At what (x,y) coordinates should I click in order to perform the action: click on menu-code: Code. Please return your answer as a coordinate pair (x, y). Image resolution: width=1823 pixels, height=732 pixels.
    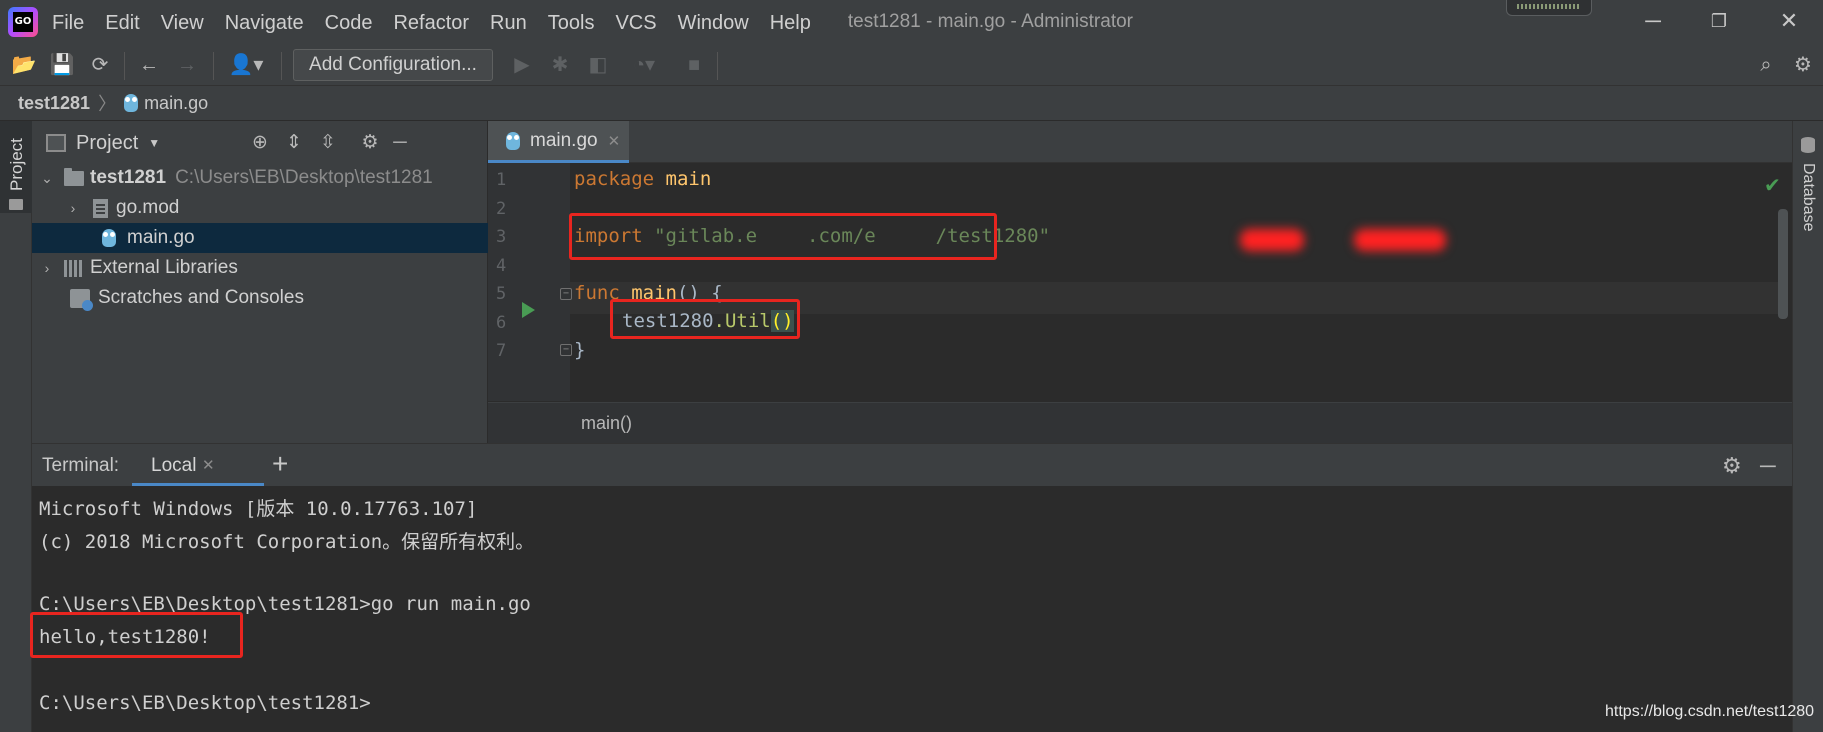
    Looking at the image, I should click on (349, 22).